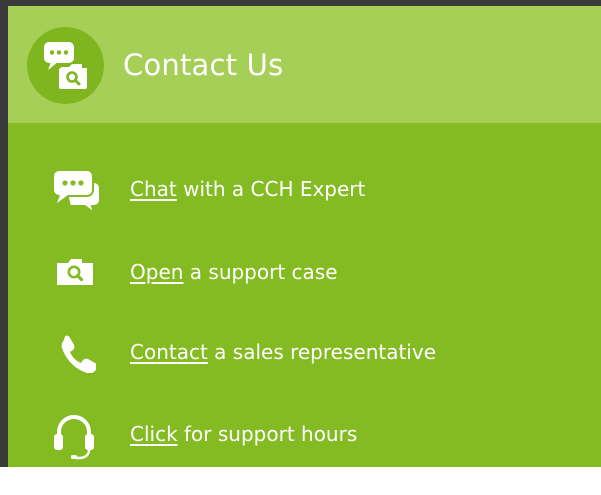 This screenshot has width=601, height=495. I want to click on sales-option-text: Contact a sales representative, so click(283, 352).